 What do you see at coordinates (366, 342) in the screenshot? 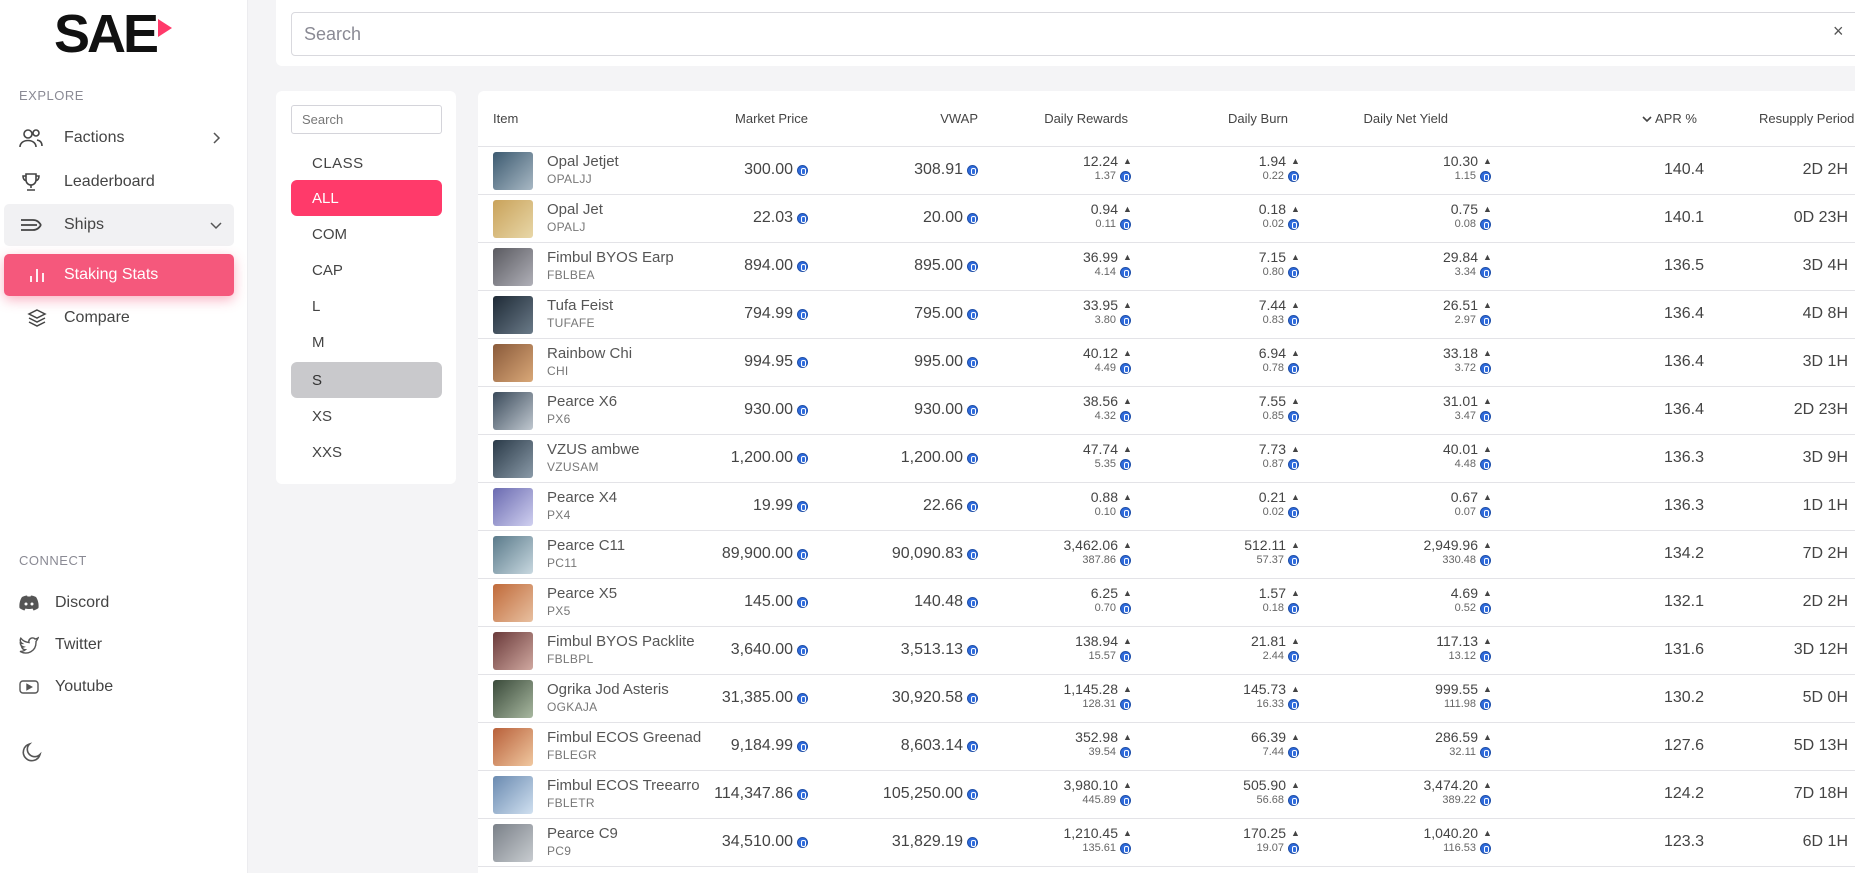
I see `class-filter-m: M` at bounding box center [366, 342].